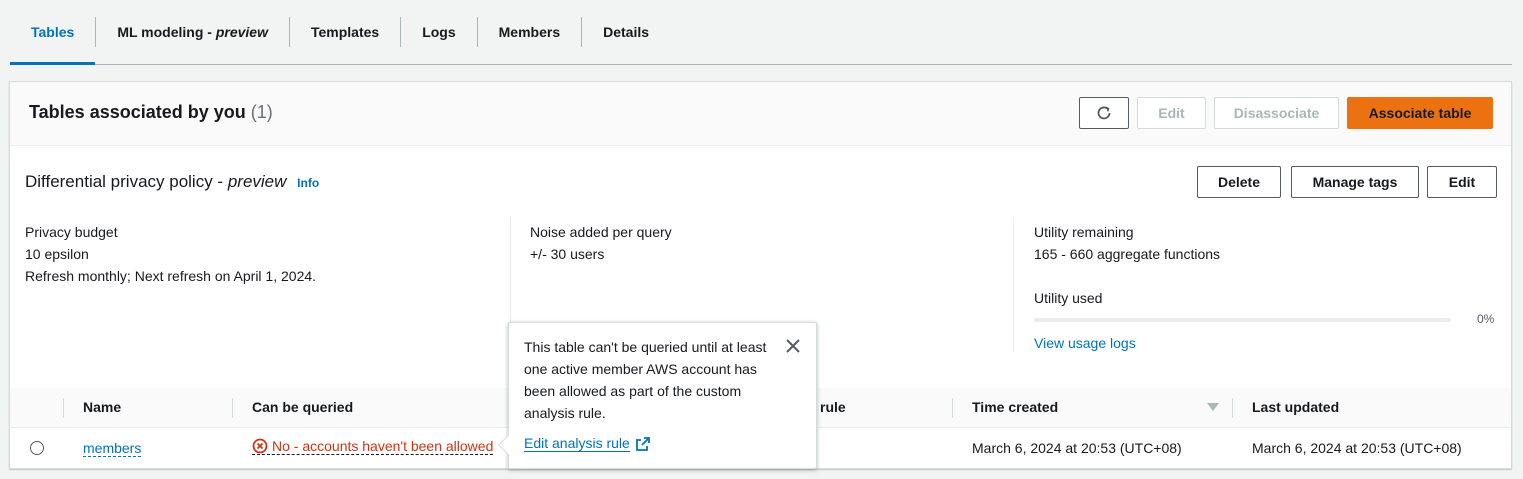  Describe the element at coordinates (166, 32) in the screenshot. I see `tab-ml-modeling-label: ML modeling -` at that location.